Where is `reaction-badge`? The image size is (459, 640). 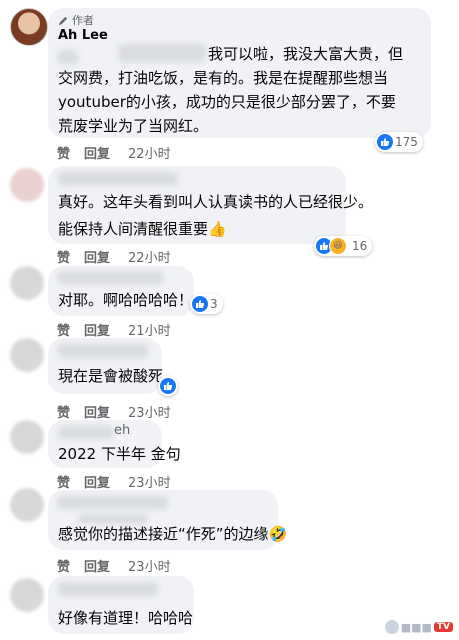
reaction-badge is located at coordinates (168, 386).